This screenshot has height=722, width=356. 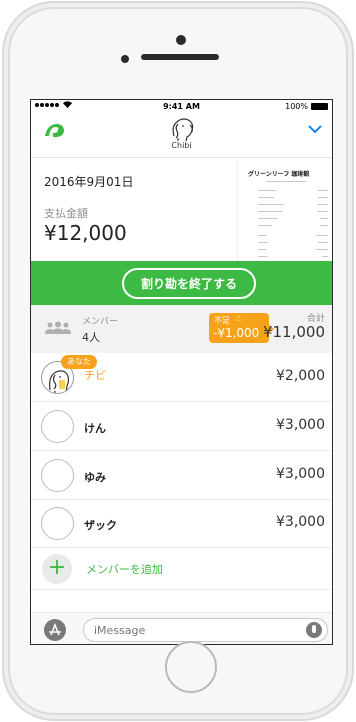 I want to click on members-label: メンバー, so click(x=100, y=322).